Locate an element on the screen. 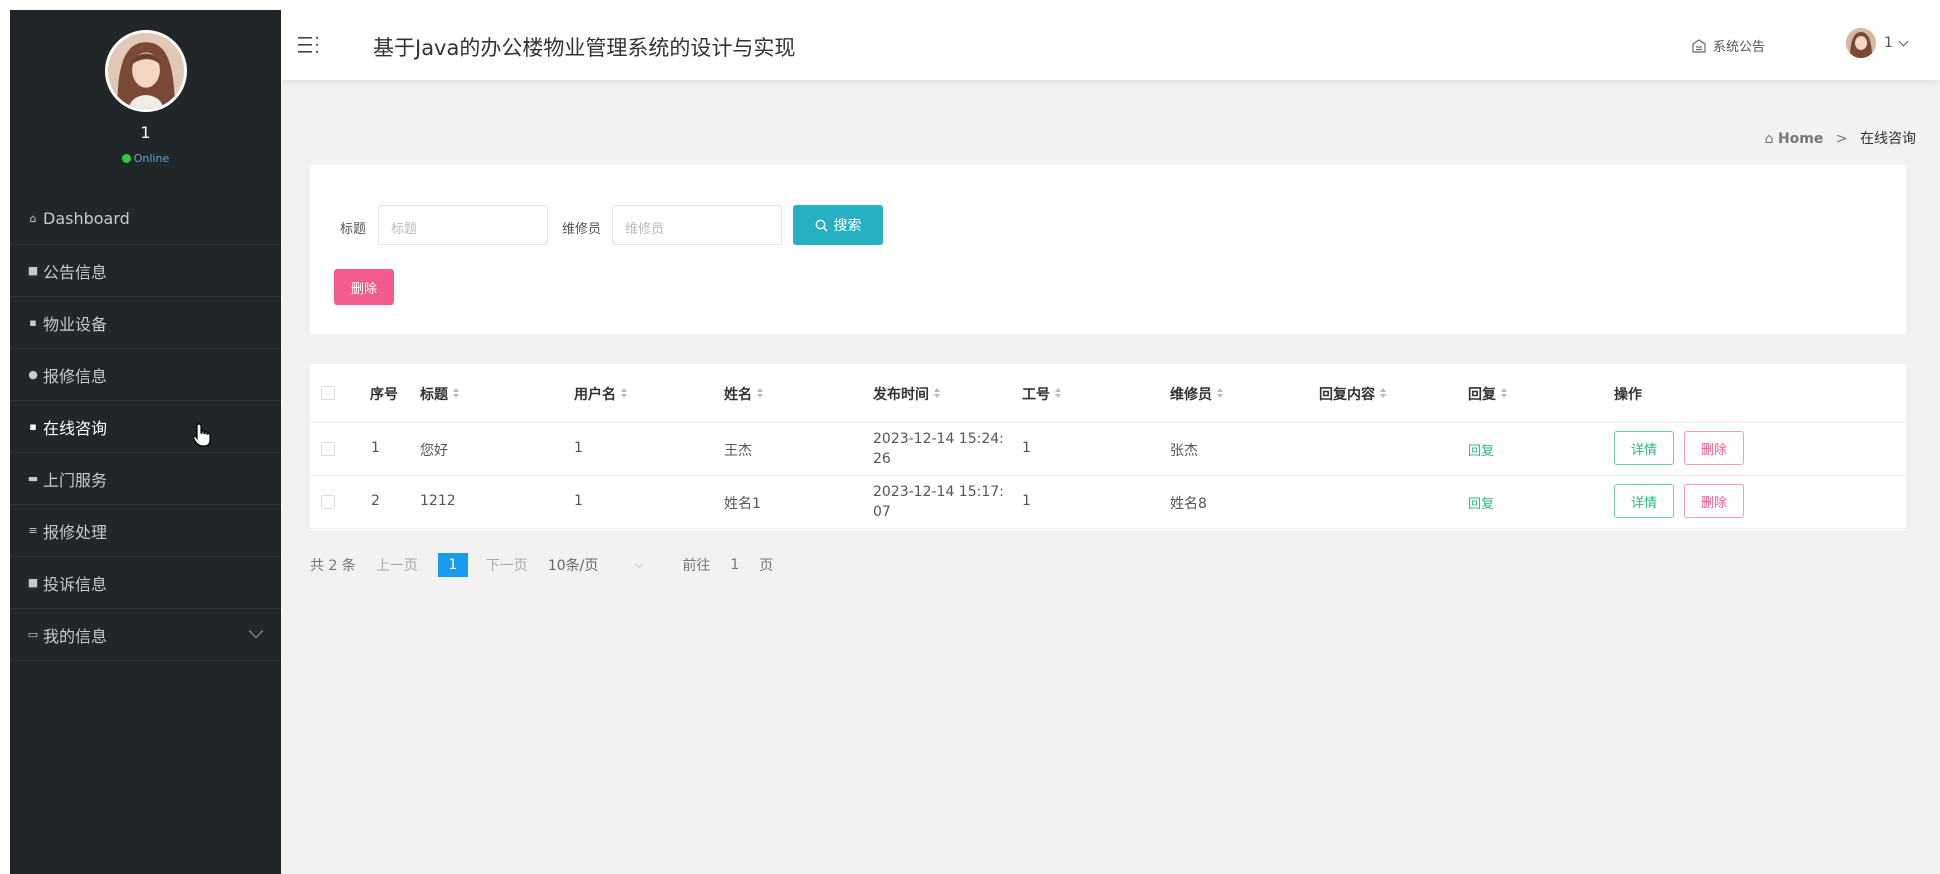 This screenshot has width=1940, height=874. col-reply-label: 回复 is located at coordinates (1482, 395).